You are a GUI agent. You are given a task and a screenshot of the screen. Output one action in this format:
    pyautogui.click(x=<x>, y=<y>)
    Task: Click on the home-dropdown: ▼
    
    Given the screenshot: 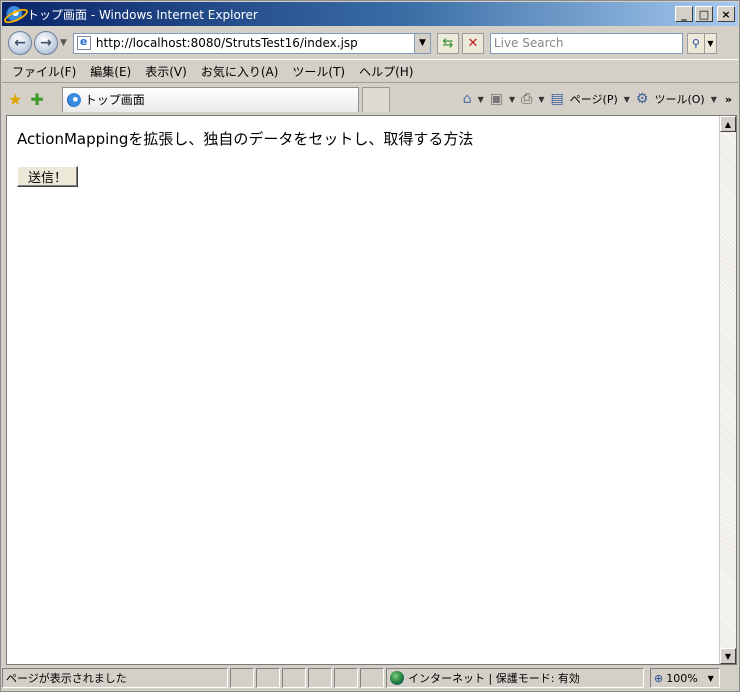 What is the action you would take?
    pyautogui.click(x=481, y=99)
    